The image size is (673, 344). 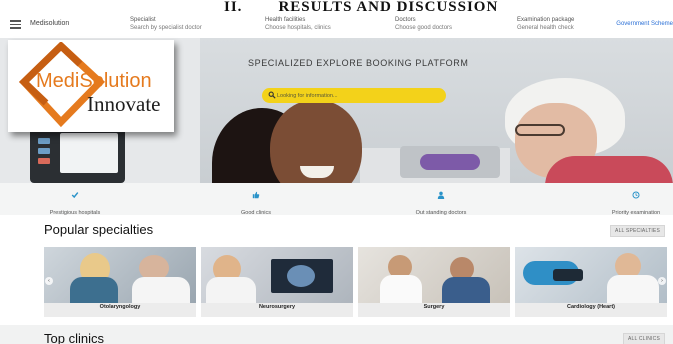 I want to click on logo-tagline: Innovate, so click(x=124, y=104).